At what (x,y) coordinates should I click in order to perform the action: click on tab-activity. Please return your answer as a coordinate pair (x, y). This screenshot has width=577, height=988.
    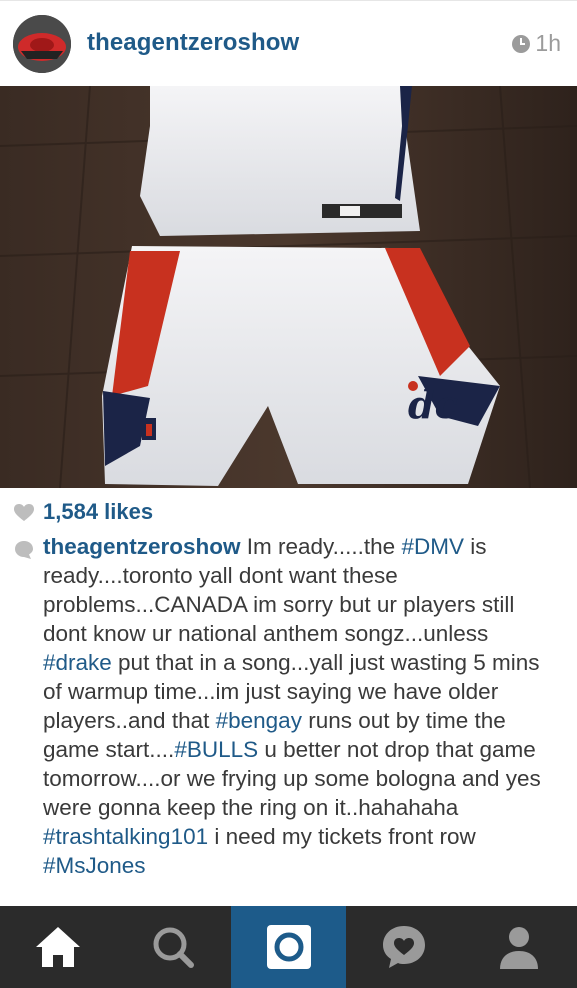
    Looking at the image, I should click on (403, 947).